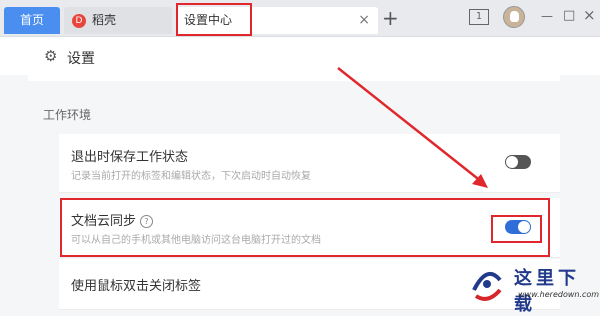 The height and width of the screenshot is (316, 600). Describe the element at coordinates (487, 286) in the screenshot. I see `watermark-logo-icon` at that location.